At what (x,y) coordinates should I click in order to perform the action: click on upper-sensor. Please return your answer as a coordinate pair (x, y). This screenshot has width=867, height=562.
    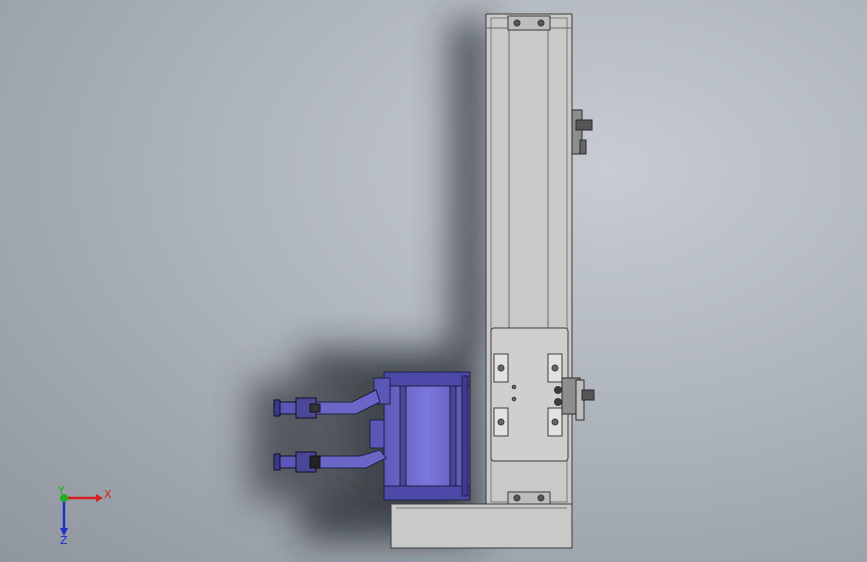
    Looking at the image, I should click on (582, 132).